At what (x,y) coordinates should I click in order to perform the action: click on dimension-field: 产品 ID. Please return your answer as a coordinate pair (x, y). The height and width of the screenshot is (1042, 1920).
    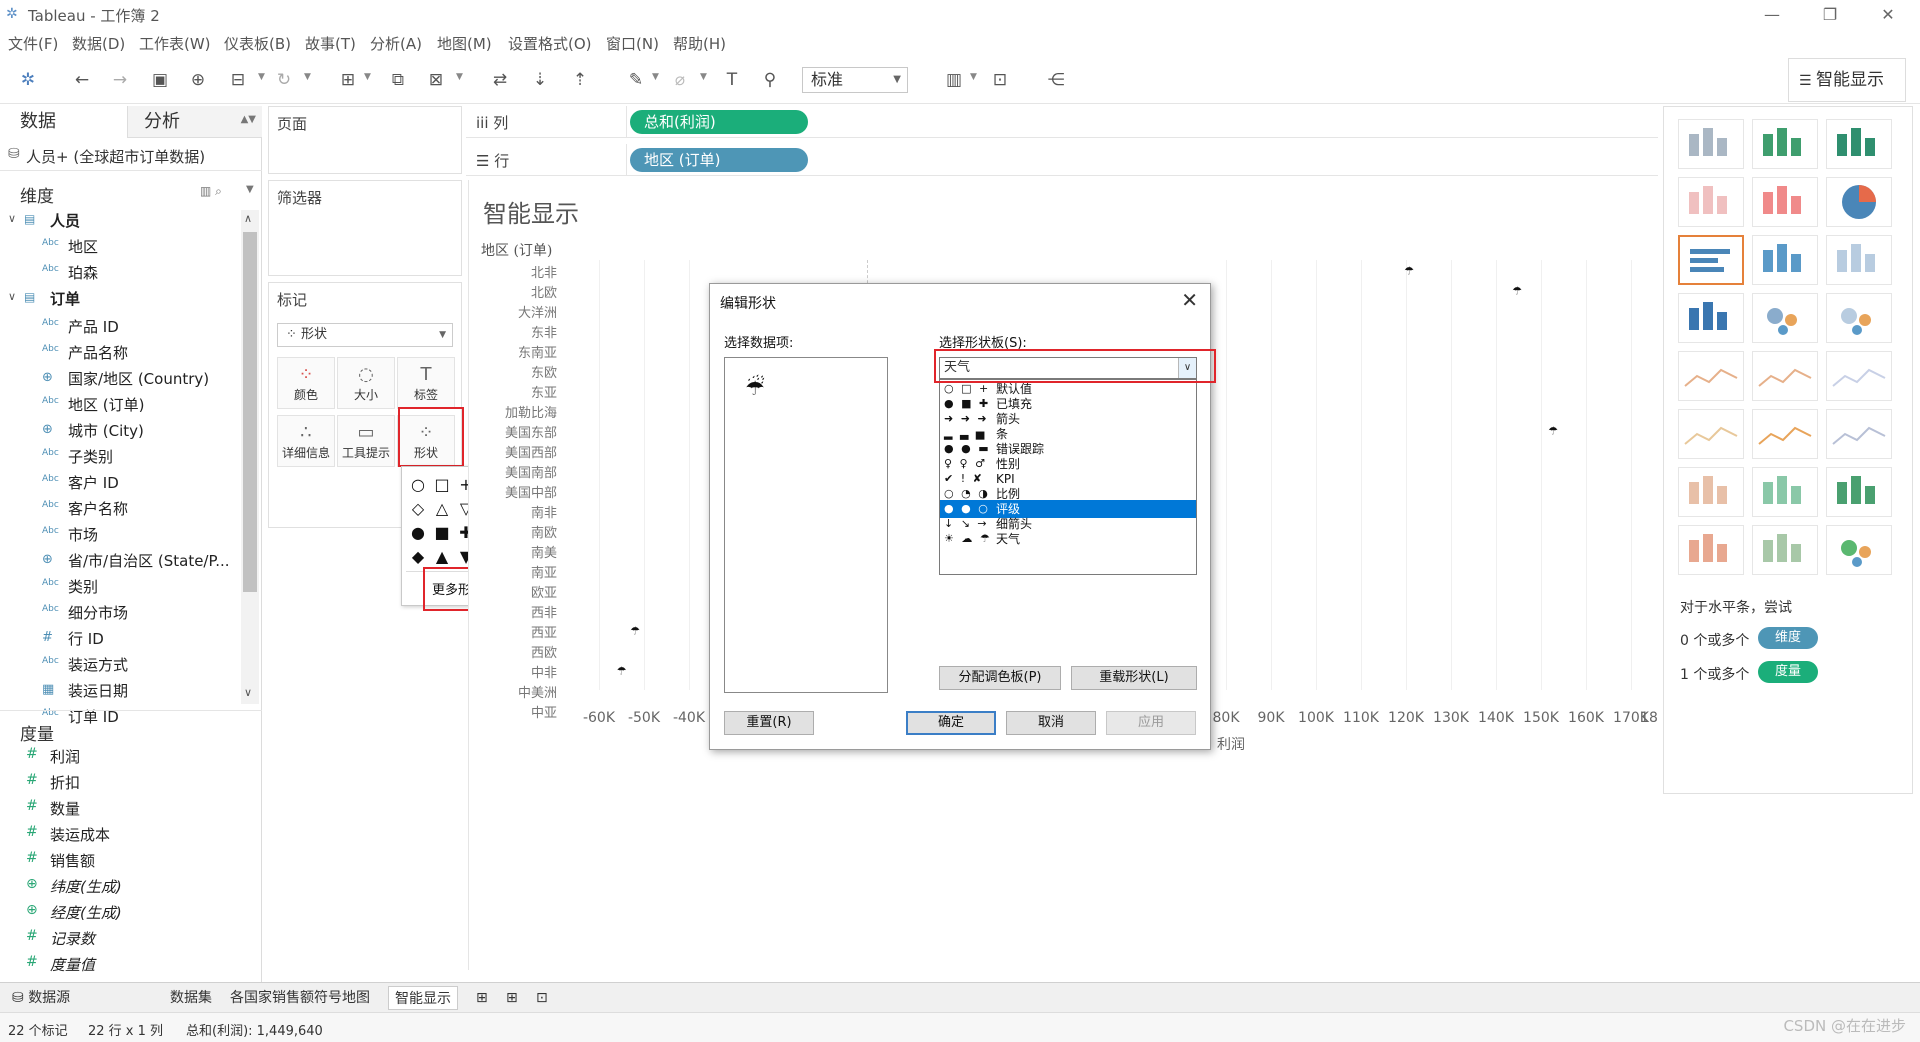
    Looking at the image, I should click on (93, 326).